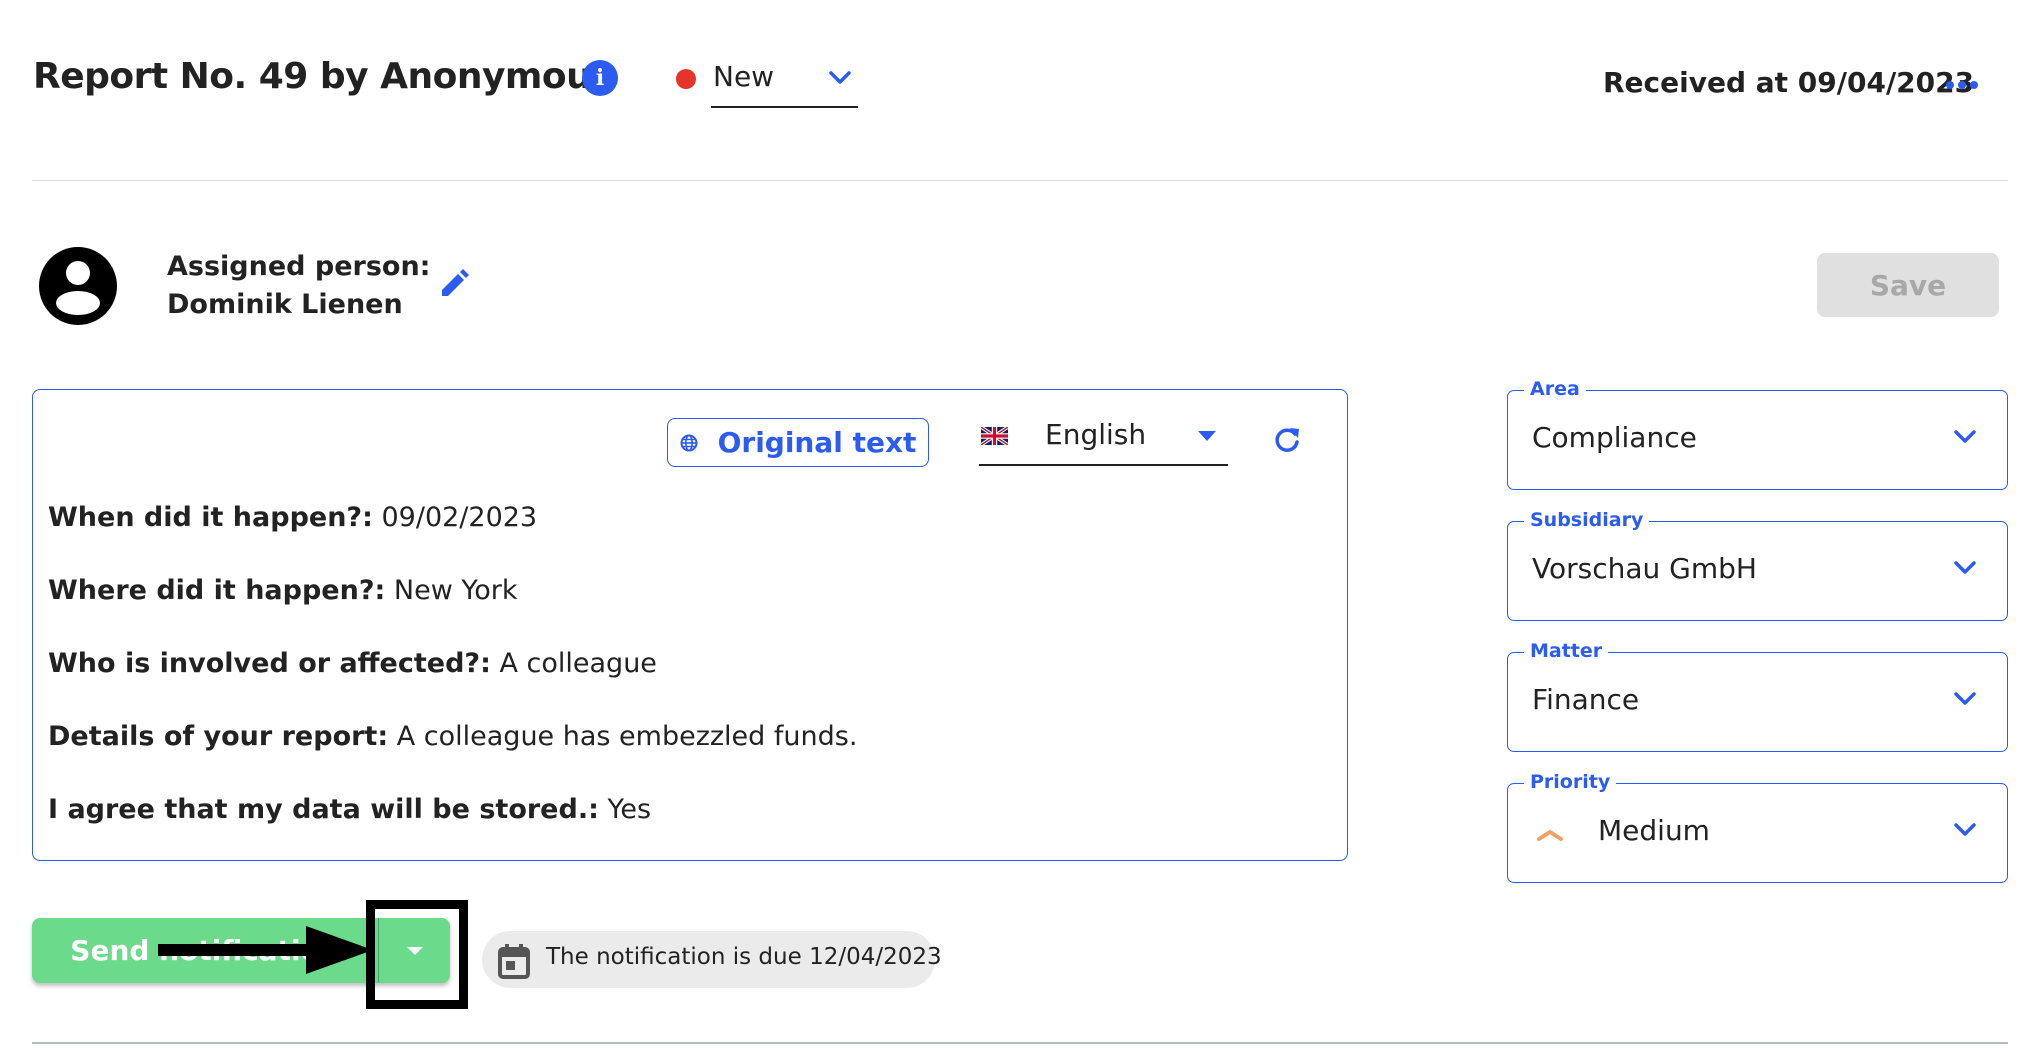 The width and height of the screenshot is (2042, 1054). Describe the element at coordinates (1644, 568) in the screenshot. I see `subsidiary-value: Vorschau GmbH` at that location.